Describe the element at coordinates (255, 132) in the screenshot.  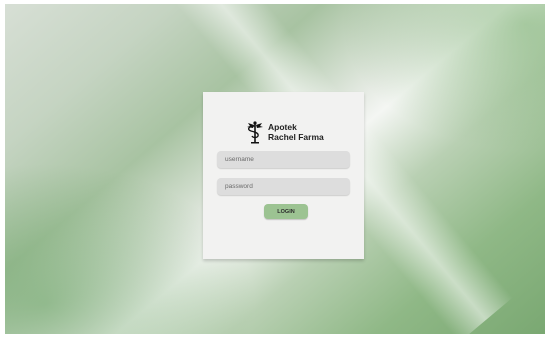
I see `caduceus-pharmacy-icon` at that location.